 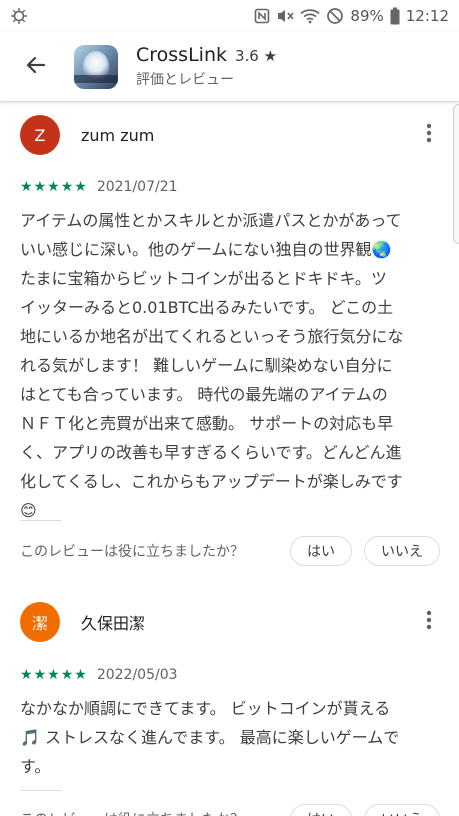 I want to click on back-arrow-icon, so click(x=36, y=67).